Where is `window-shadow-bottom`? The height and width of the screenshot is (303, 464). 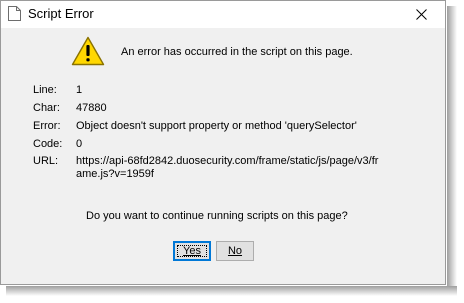 window-shadow-bottom is located at coordinates (231, 291).